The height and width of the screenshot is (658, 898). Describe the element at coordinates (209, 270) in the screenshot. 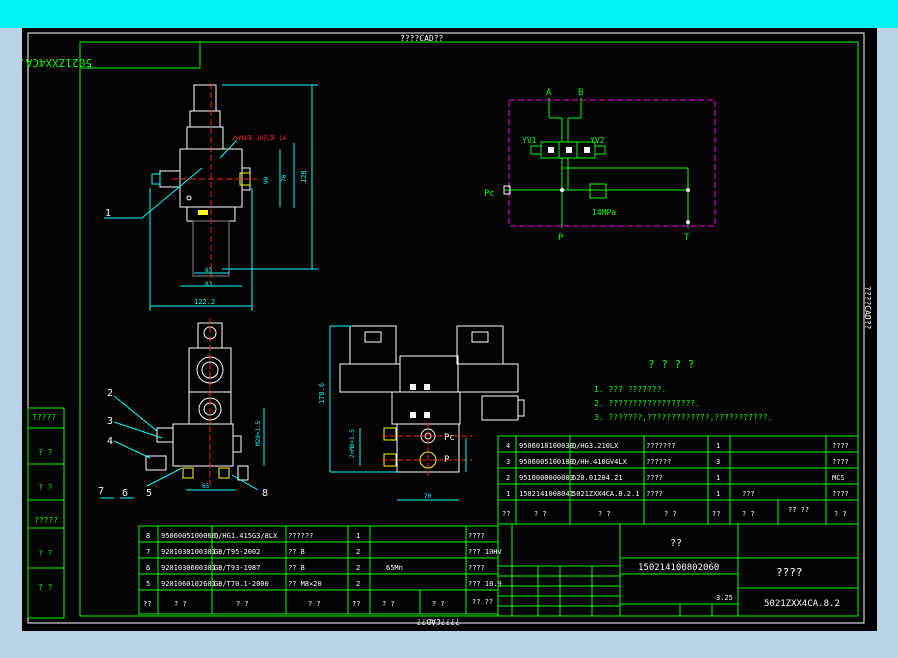

I see `svg-text: 65` at that location.